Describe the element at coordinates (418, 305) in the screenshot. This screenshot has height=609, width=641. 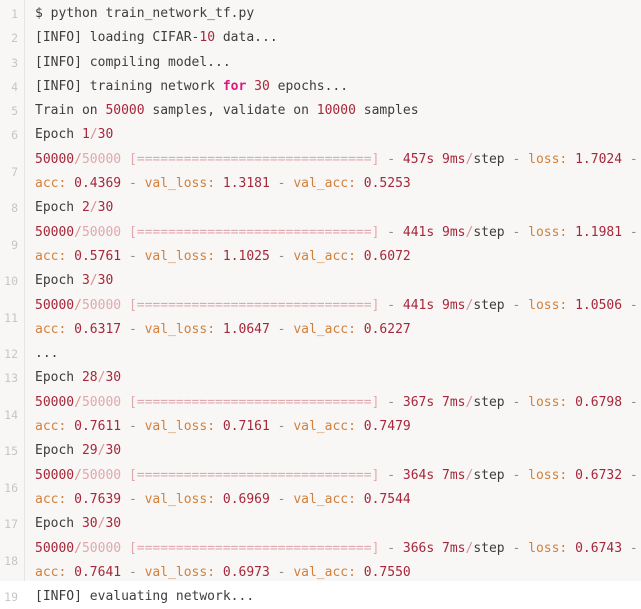
I see `token-number: 441s` at that location.